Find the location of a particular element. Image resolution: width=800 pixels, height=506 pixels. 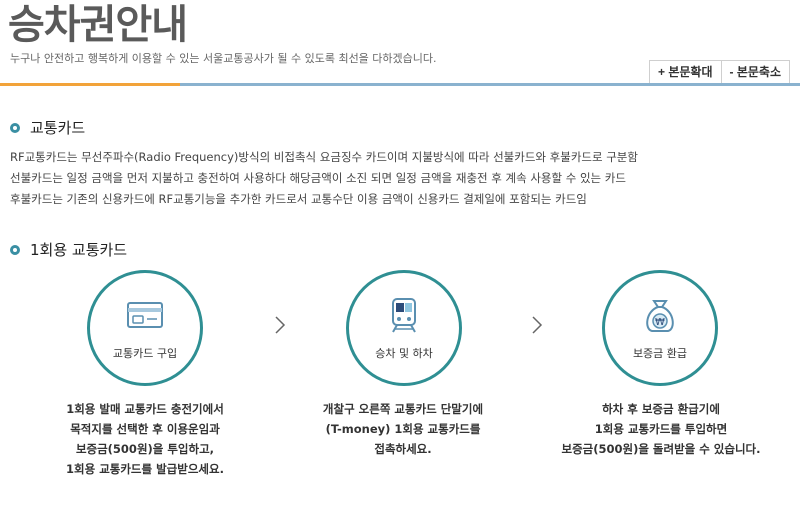

step-description-line: 접촉하세요. is located at coordinates (403, 449).